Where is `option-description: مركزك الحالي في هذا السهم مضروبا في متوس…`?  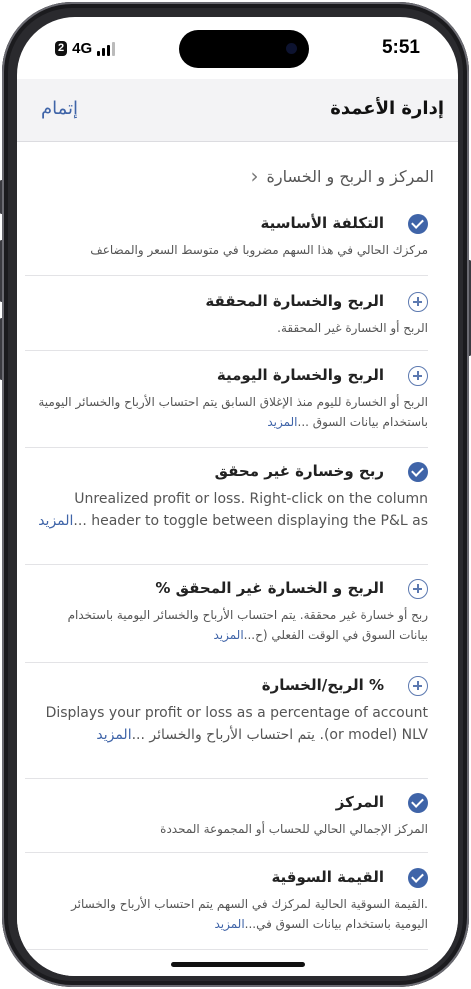 option-description: مركزك الحالي في هذا السهم مضروبا في متوس… is located at coordinates (259, 250).